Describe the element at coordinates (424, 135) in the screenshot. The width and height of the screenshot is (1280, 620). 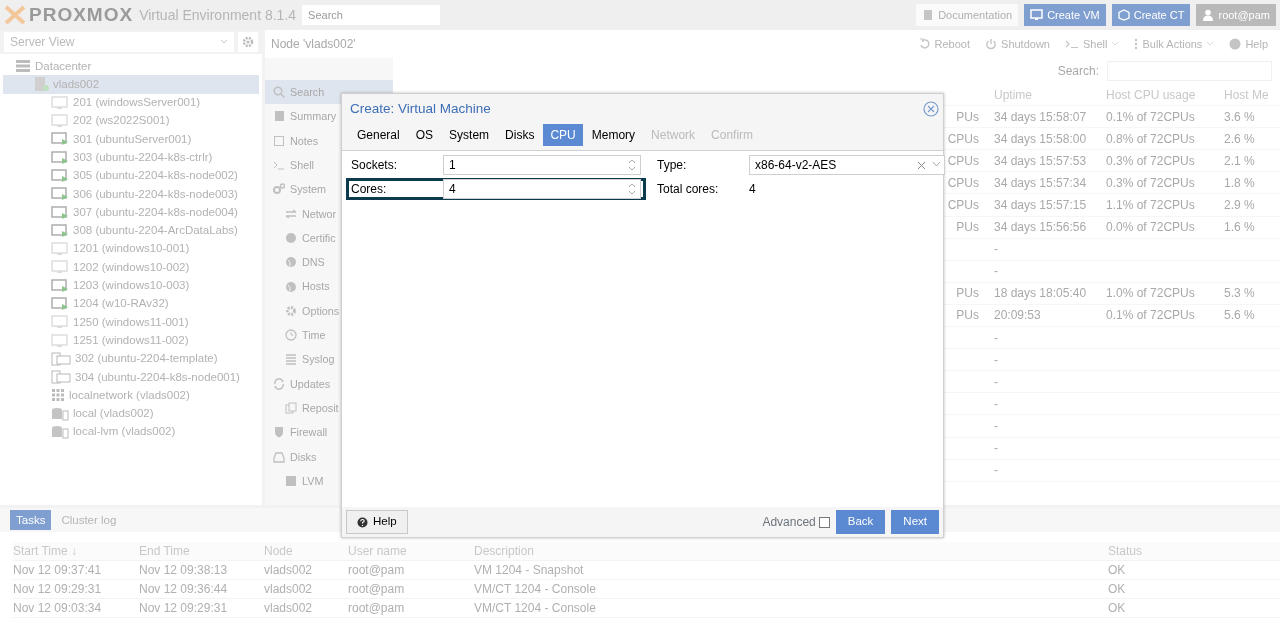
I see `wizard-tab: OS` at that location.